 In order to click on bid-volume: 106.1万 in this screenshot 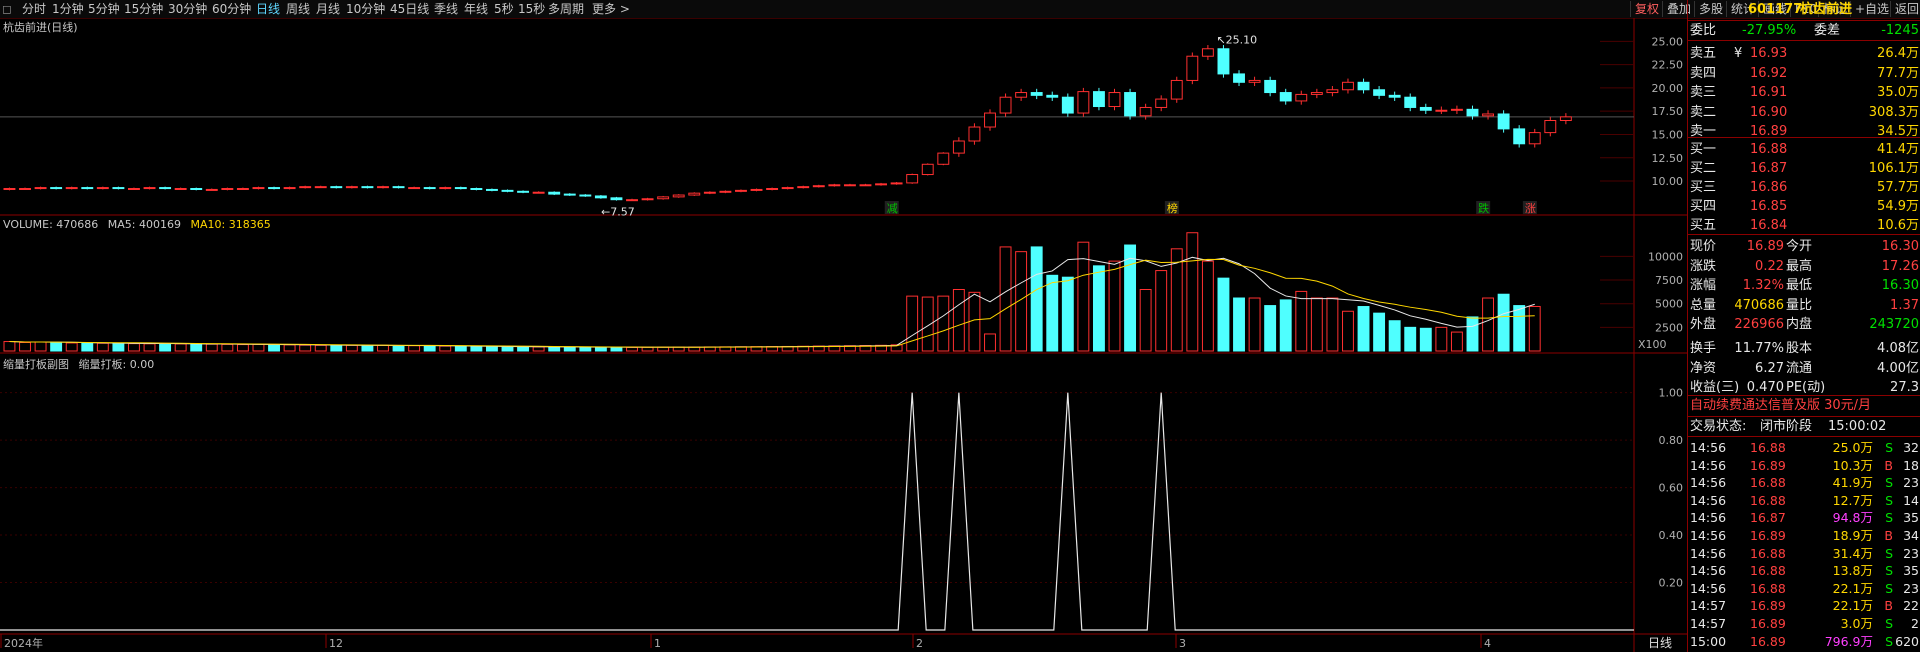, I will do `click(1893, 168)`.